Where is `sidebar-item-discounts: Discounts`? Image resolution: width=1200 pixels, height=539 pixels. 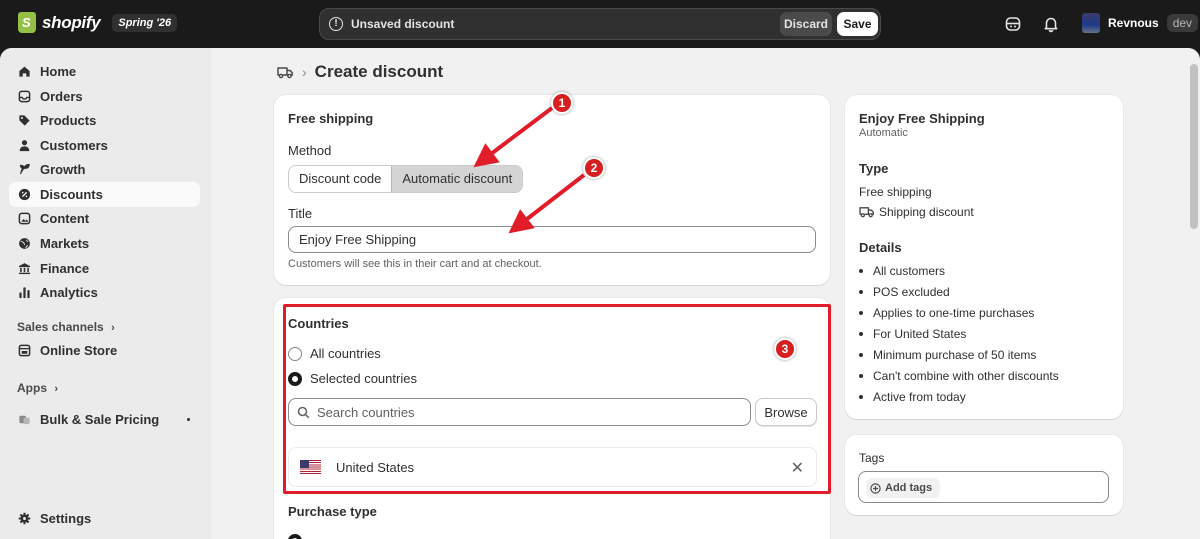
sidebar-item-discounts: Discounts is located at coordinates (104, 194).